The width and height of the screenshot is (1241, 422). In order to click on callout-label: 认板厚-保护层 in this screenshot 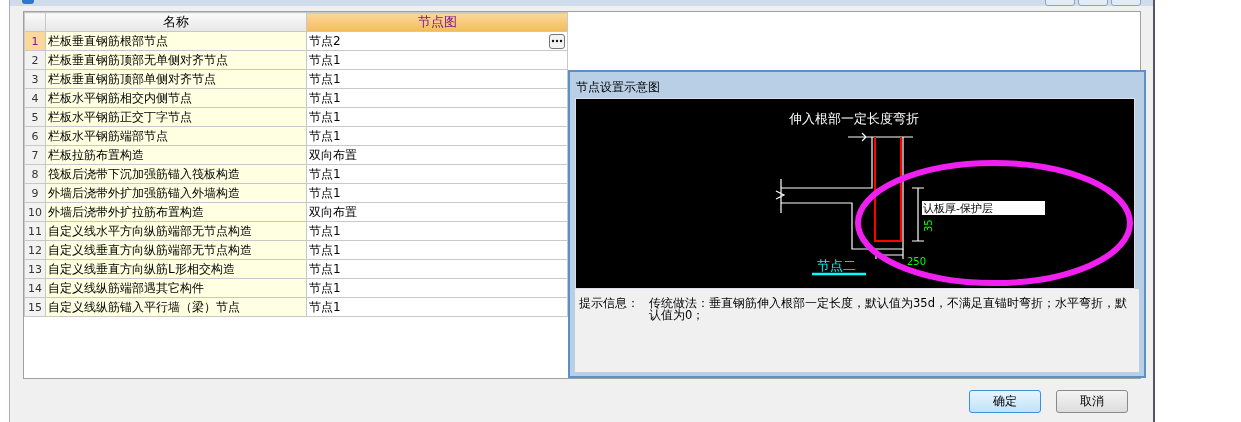, I will do `click(983, 208)`.